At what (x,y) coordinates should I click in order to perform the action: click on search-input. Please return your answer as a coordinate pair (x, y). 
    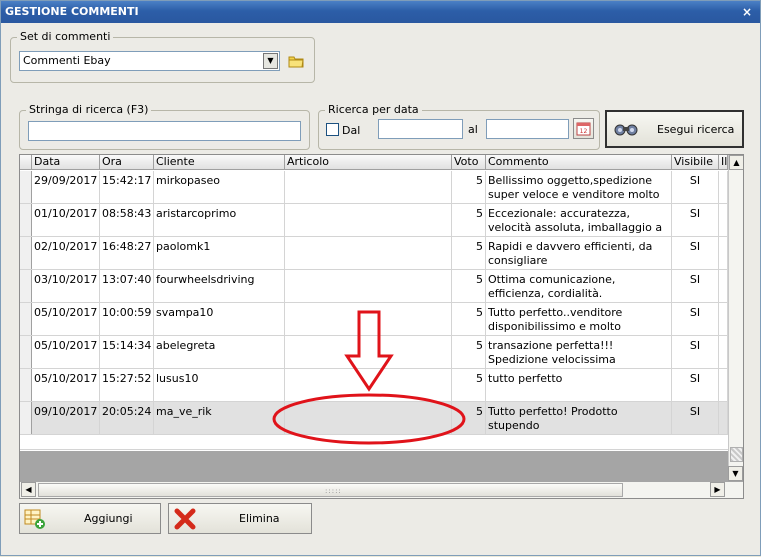
    Looking at the image, I should click on (164, 131).